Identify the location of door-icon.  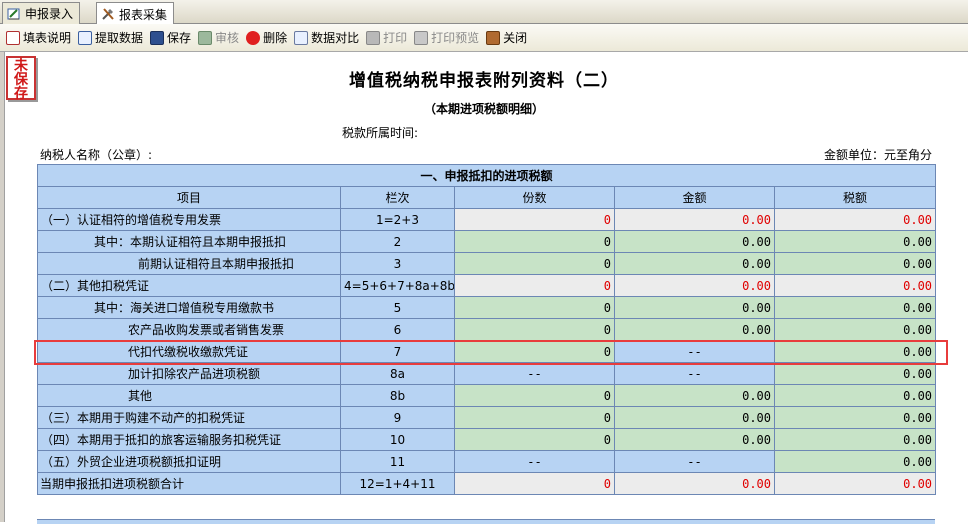
(493, 37).